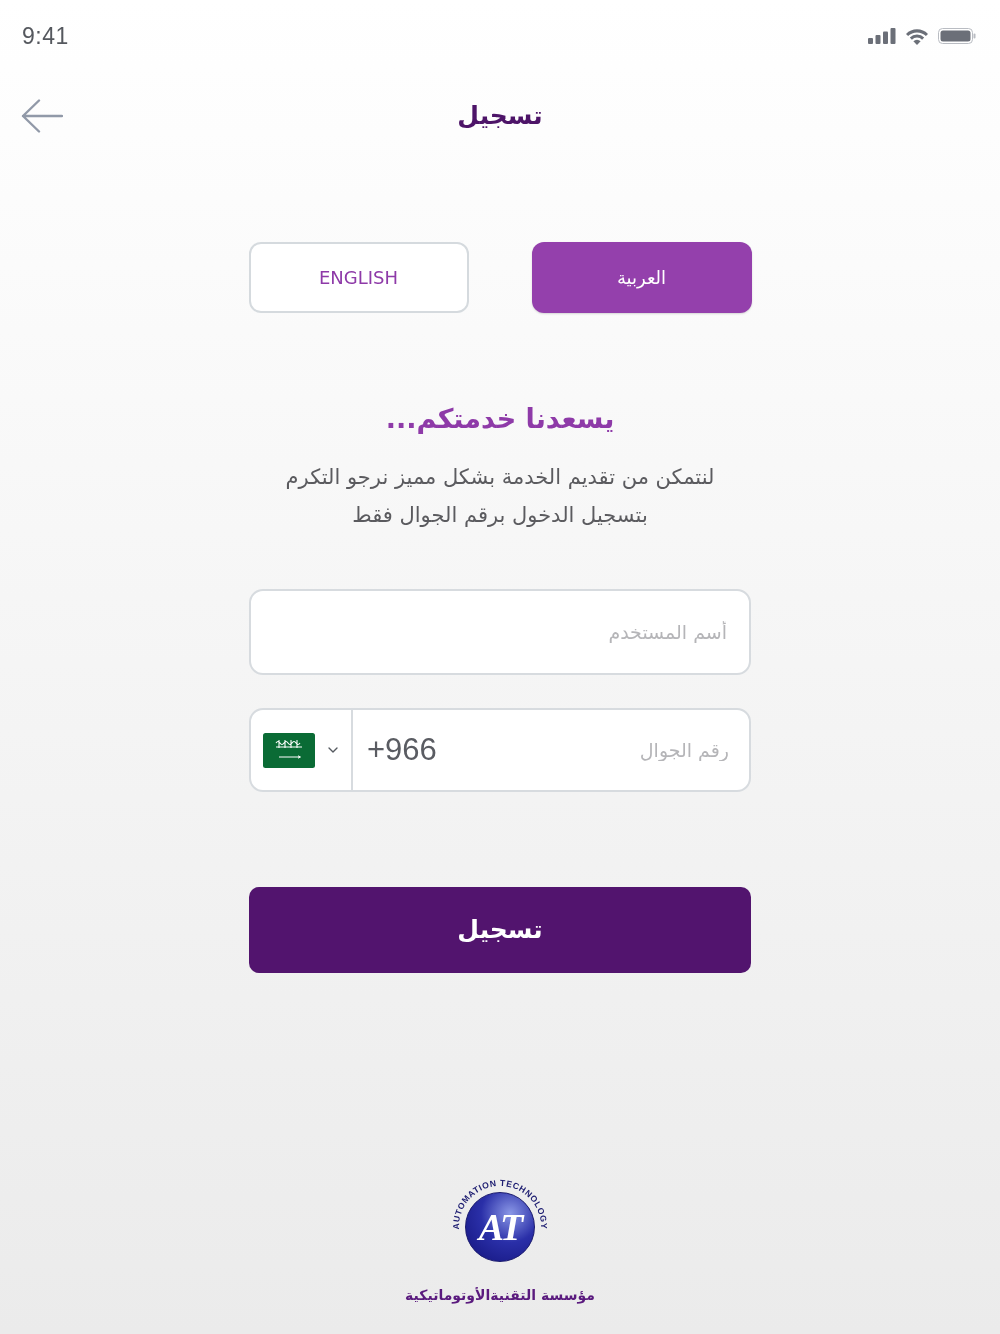 Image resolution: width=1000 pixels, height=1334 pixels. What do you see at coordinates (500, 1296) in the screenshot?
I see `company-name: مؤسسة التقنيةالأوتوماتيكية` at bounding box center [500, 1296].